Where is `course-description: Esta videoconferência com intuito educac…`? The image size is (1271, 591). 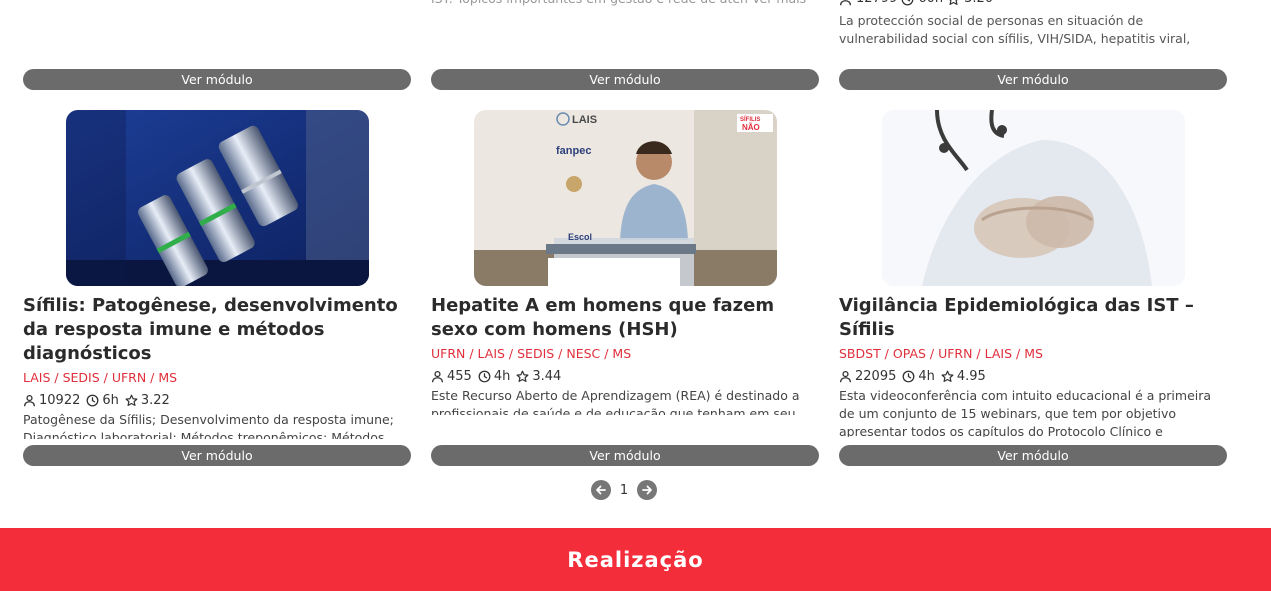 course-description: Esta videoconferência com intuito educac… is located at coordinates (1025, 412).